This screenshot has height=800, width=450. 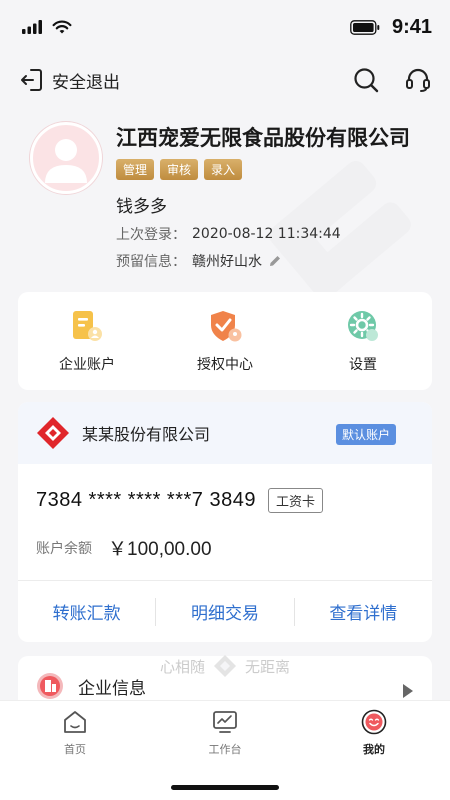 What do you see at coordinates (365, 434) in the screenshot?
I see `default-account-badge: 默认账户` at bounding box center [365, 434].